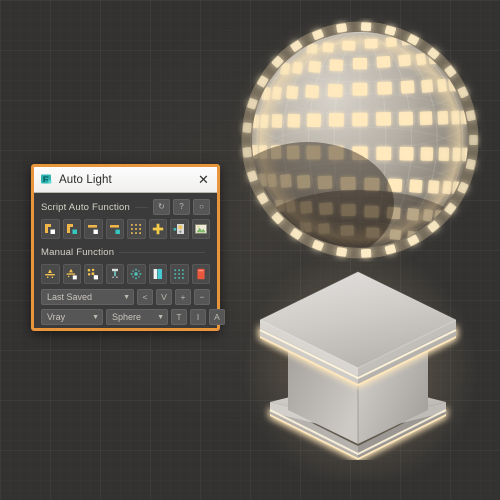 Image resolution: width=500 pixels, height=500 pixels. What do you see at coordinates (136, 229) in the screenshot?
I see `dot-grid-icon` at bounding box center [136, 229].